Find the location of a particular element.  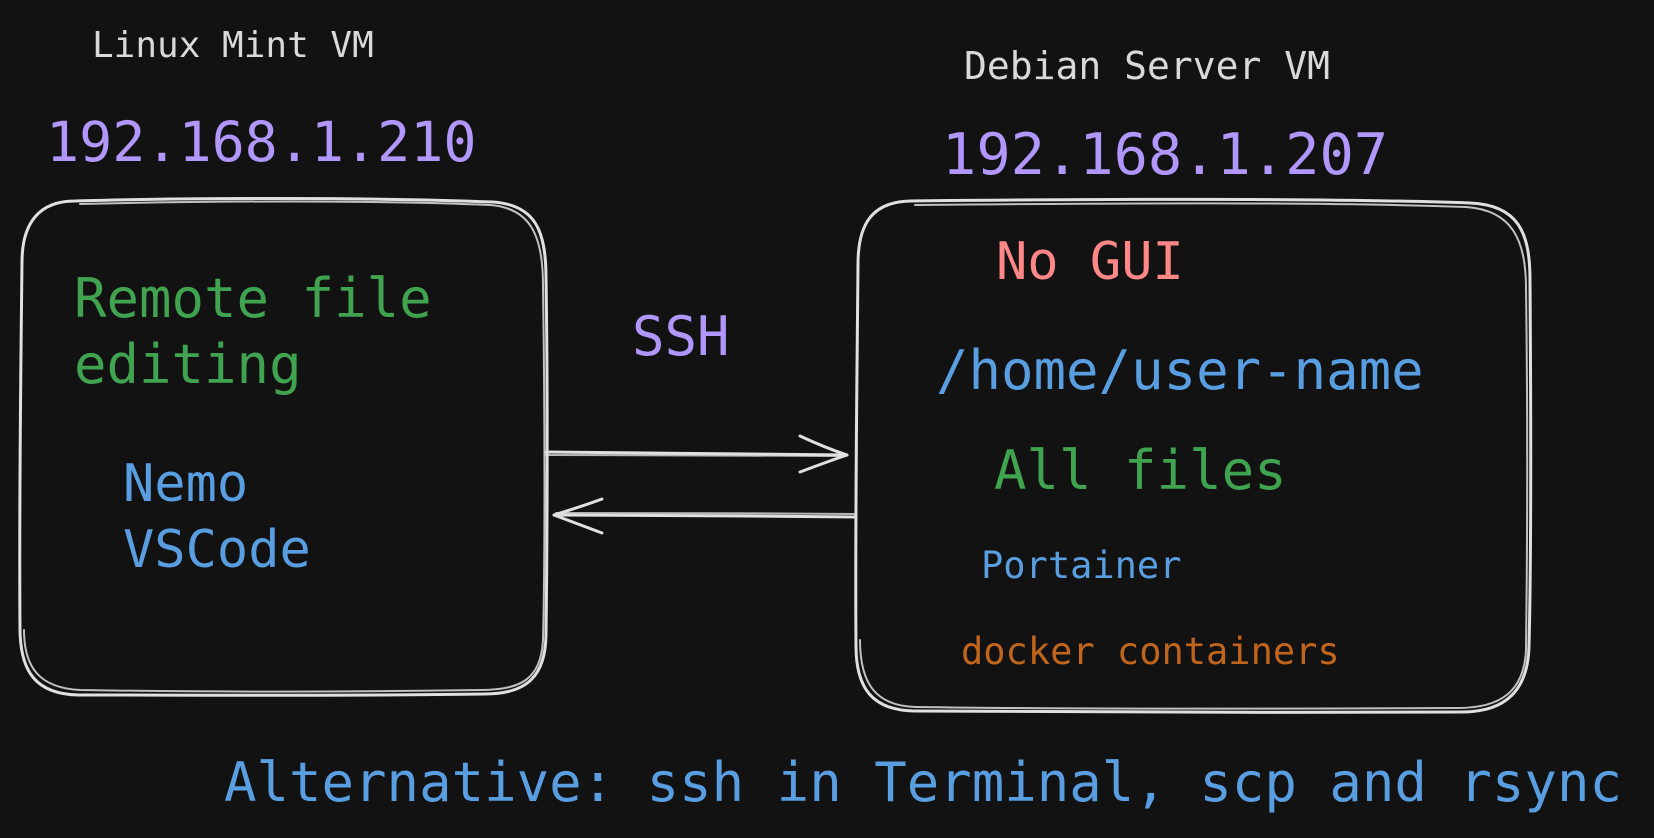

home-path-label: /home/user-name is located at coordinates (1180, 370).